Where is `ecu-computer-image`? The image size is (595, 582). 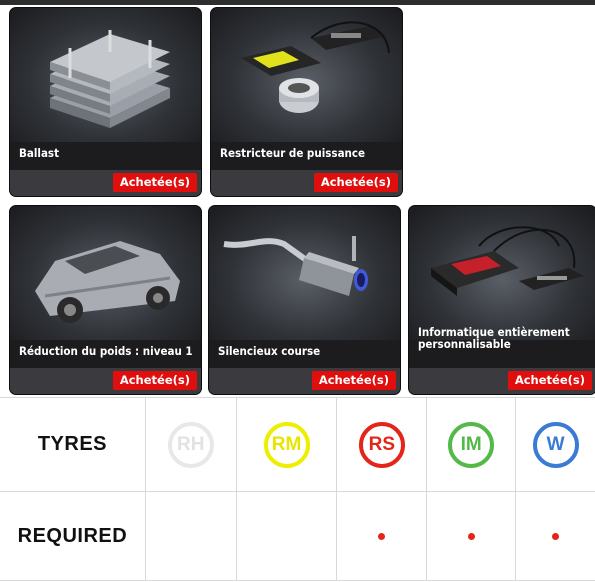
ecu-computer-image is located at coordinates (502, 273).